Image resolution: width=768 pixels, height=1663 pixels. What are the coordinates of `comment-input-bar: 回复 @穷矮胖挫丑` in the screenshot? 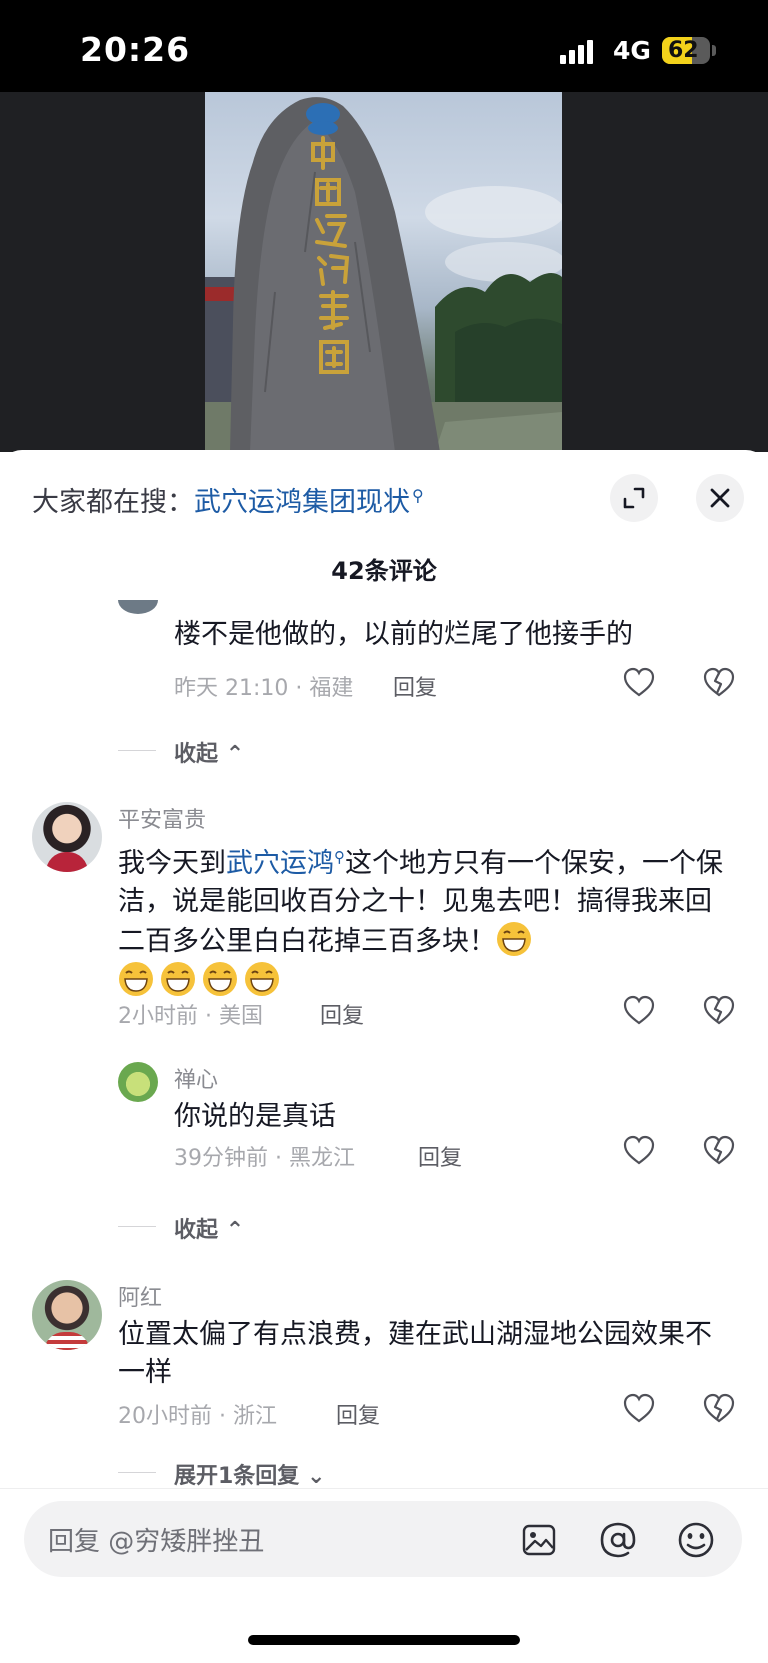 It's located at (384, 1575).